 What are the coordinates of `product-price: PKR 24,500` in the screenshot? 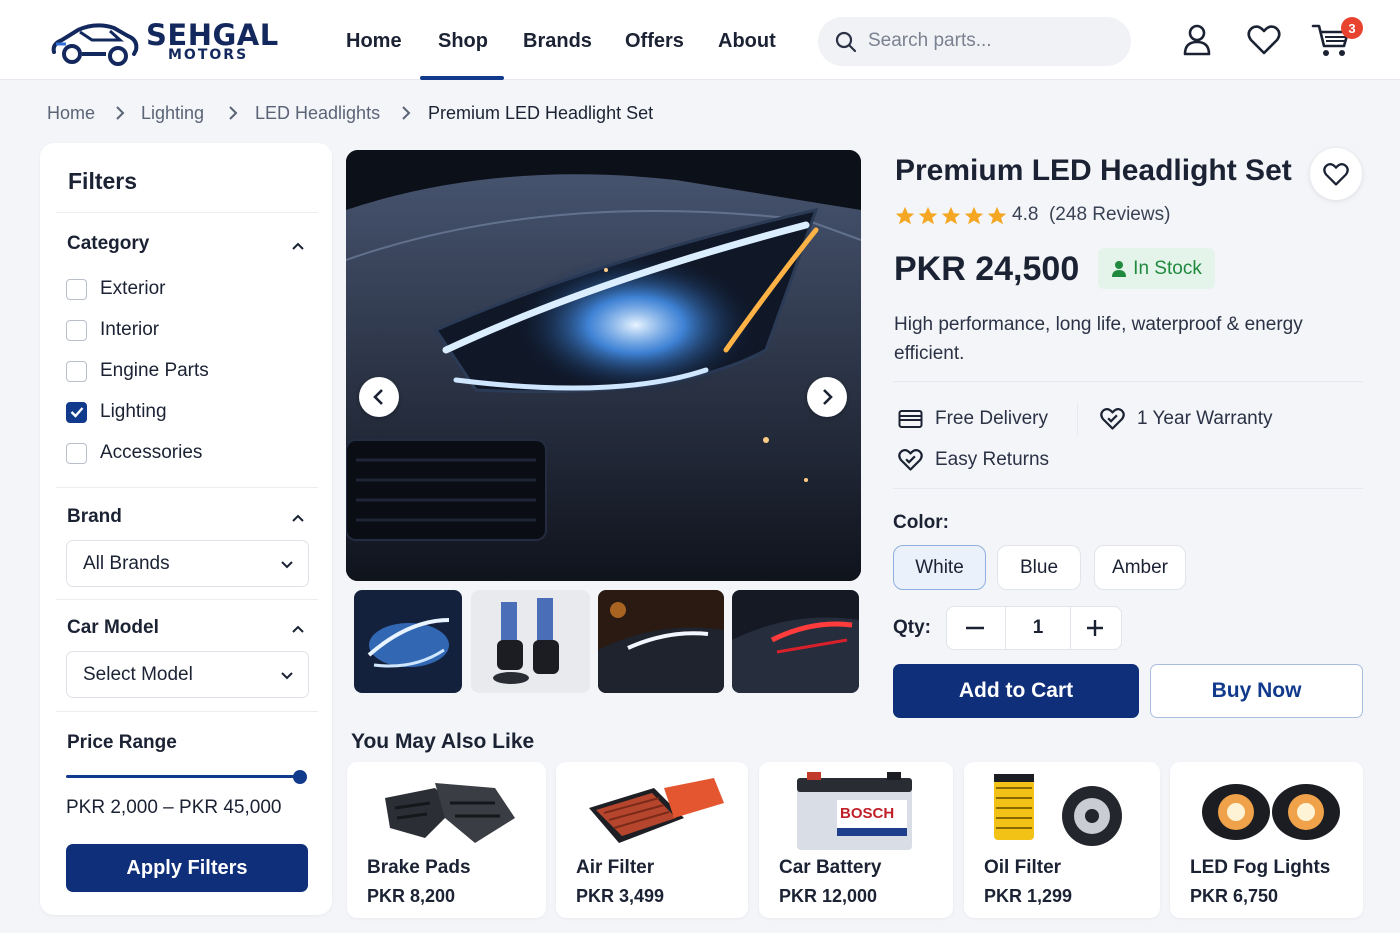 It's located at (987, 269).